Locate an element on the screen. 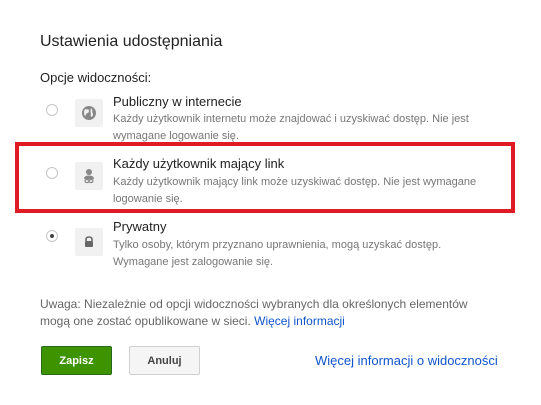  cancel-button: Anuluj is located at coordinates (164, 360).